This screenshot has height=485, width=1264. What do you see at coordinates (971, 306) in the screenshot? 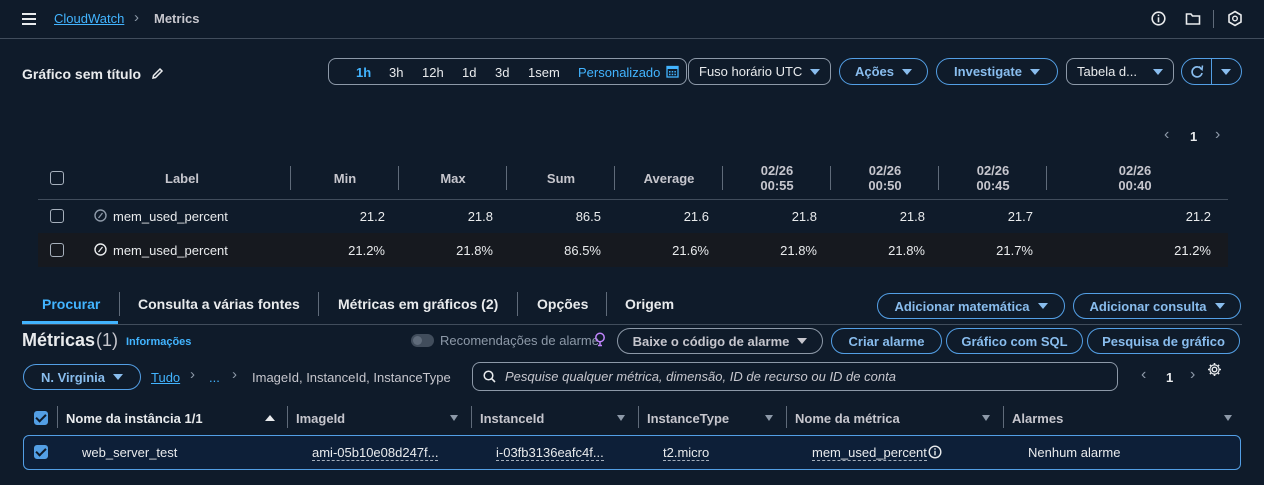
I see `add-math-button: Adicionar matemática` at bounding box center [971, 306].